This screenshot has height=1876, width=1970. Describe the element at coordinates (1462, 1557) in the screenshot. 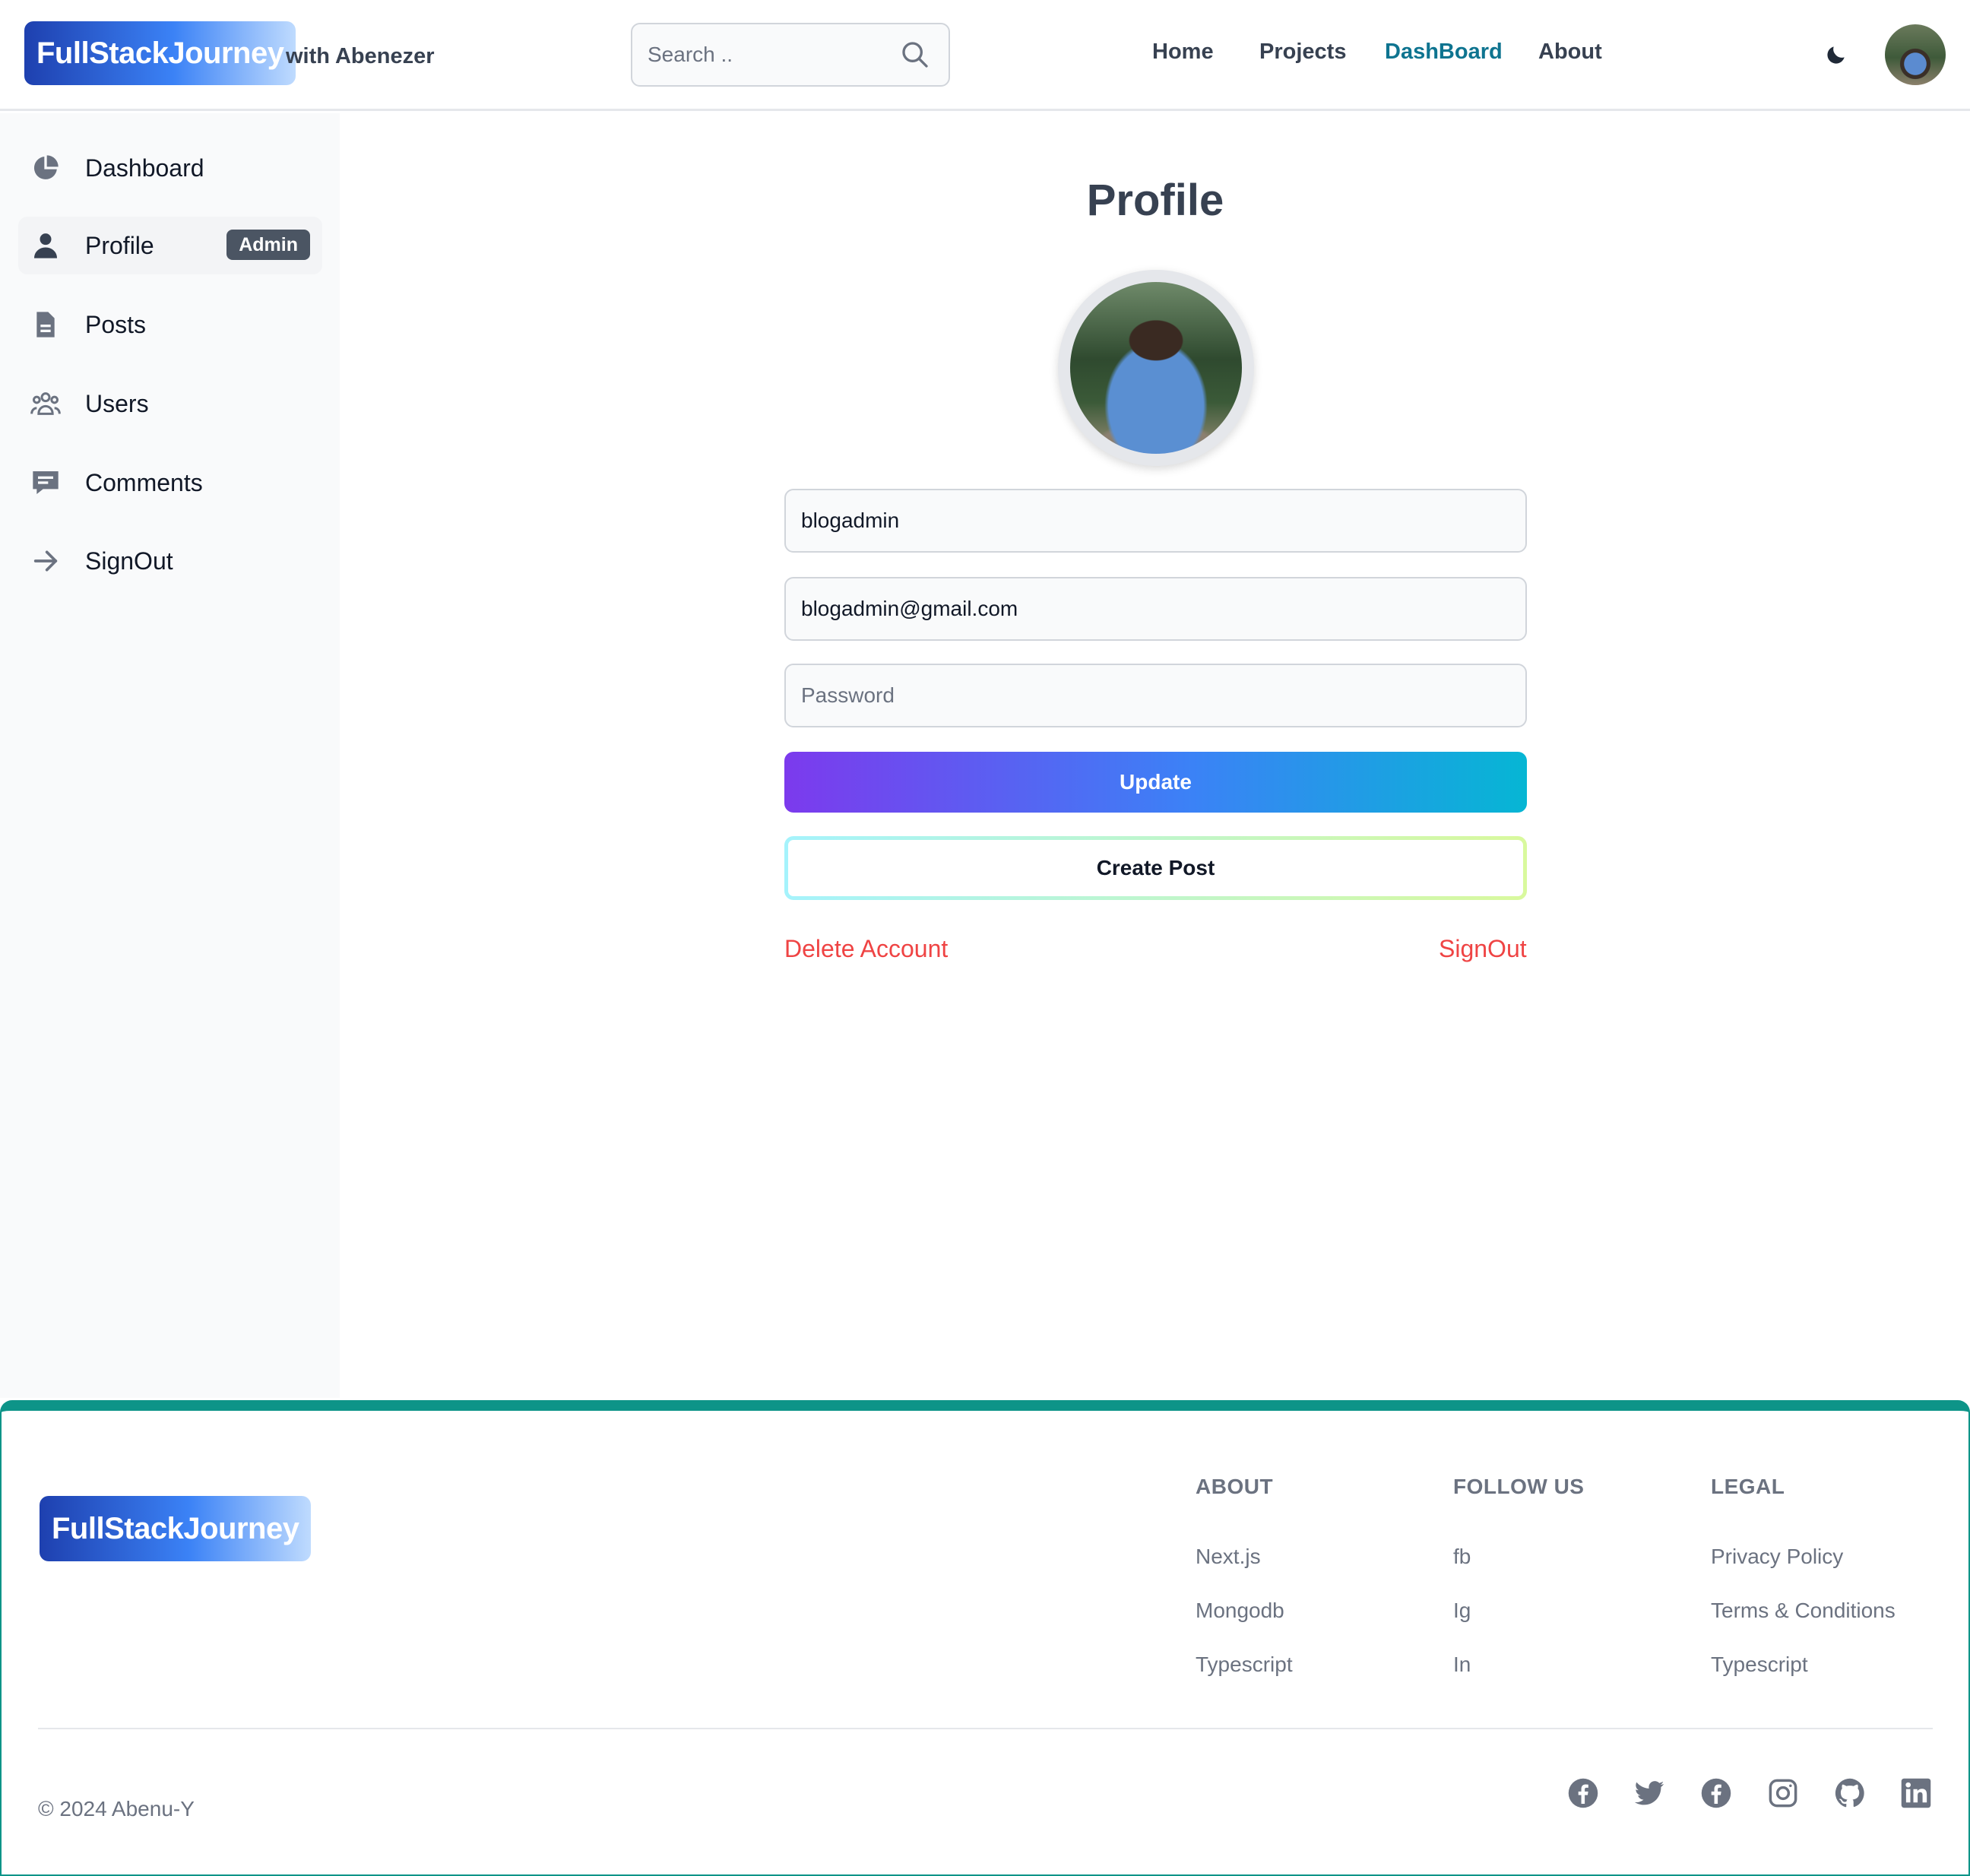

I see `footer-link: fb` at that location.